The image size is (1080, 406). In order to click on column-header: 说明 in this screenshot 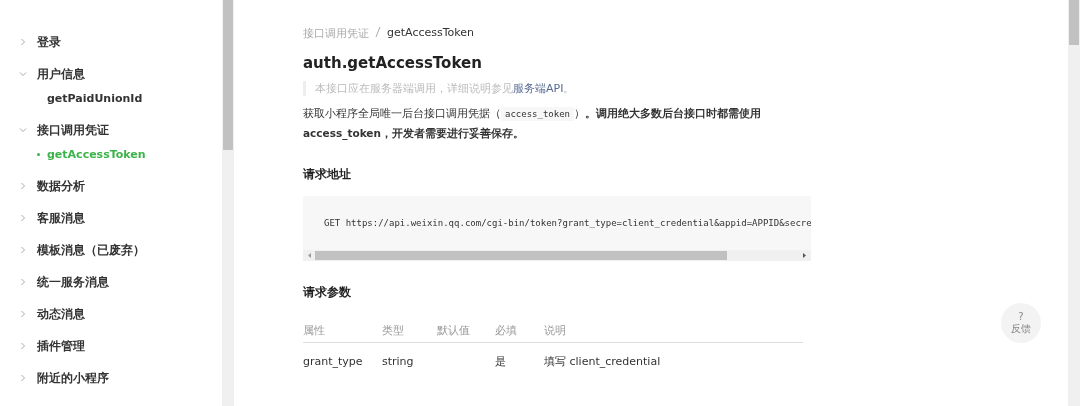, I will do `click(555, 330)`.